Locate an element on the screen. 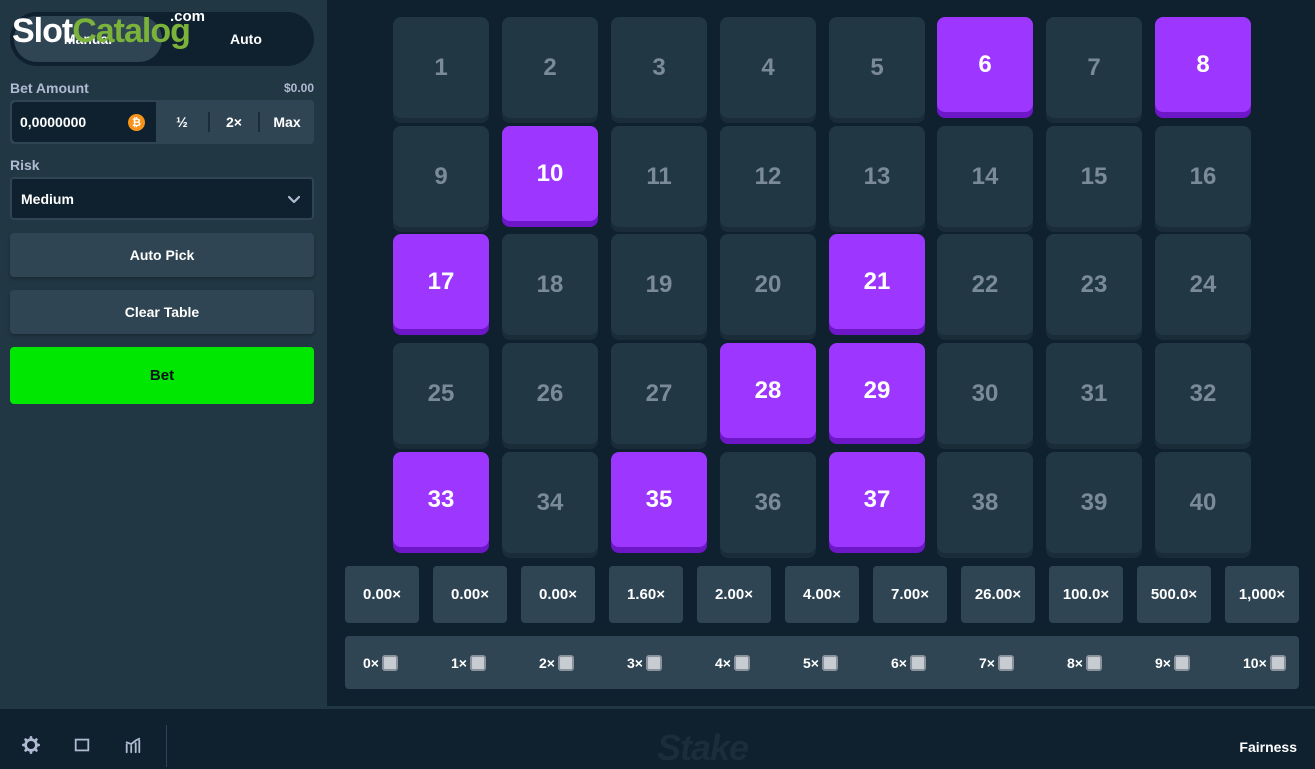  keno-tile: 9 is located at coordinates (441, 176).